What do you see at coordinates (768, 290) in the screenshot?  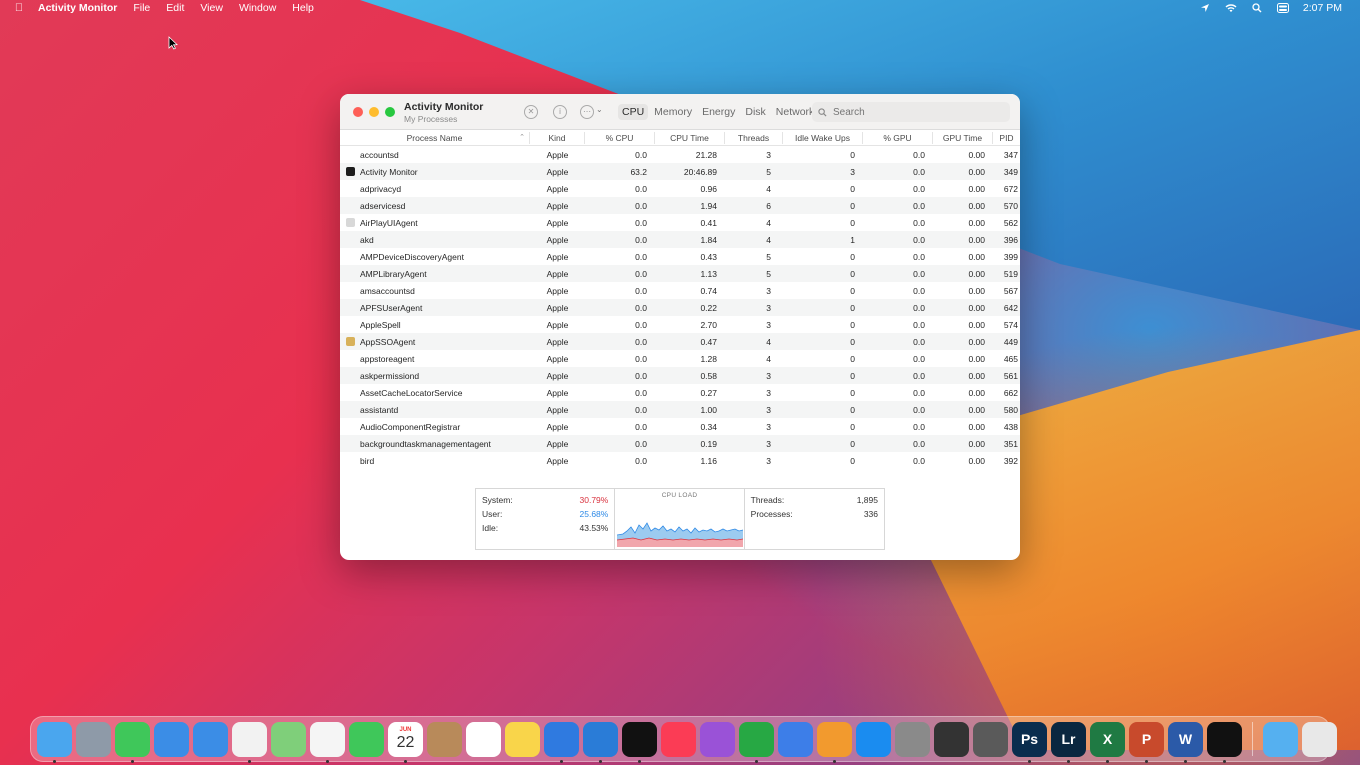 I see `threads-cell: 3` at bounding box center [768, 290].